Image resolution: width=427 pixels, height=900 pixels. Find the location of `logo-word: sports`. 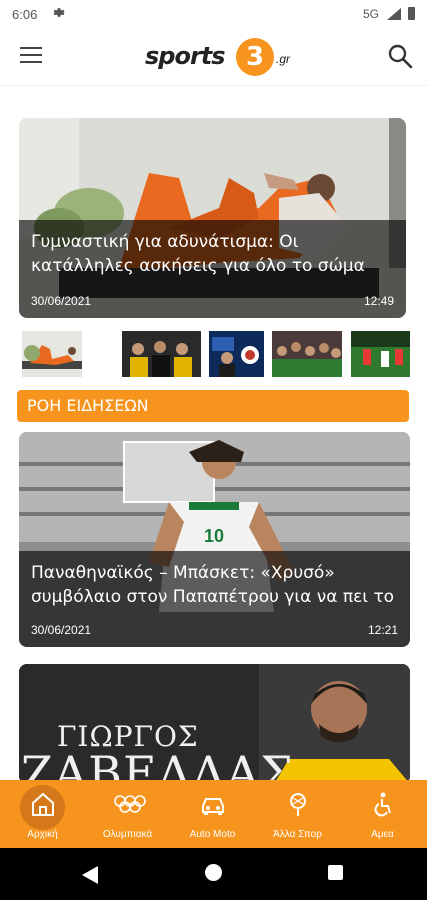

logo-word: sports is located at coordinates (185, 56).